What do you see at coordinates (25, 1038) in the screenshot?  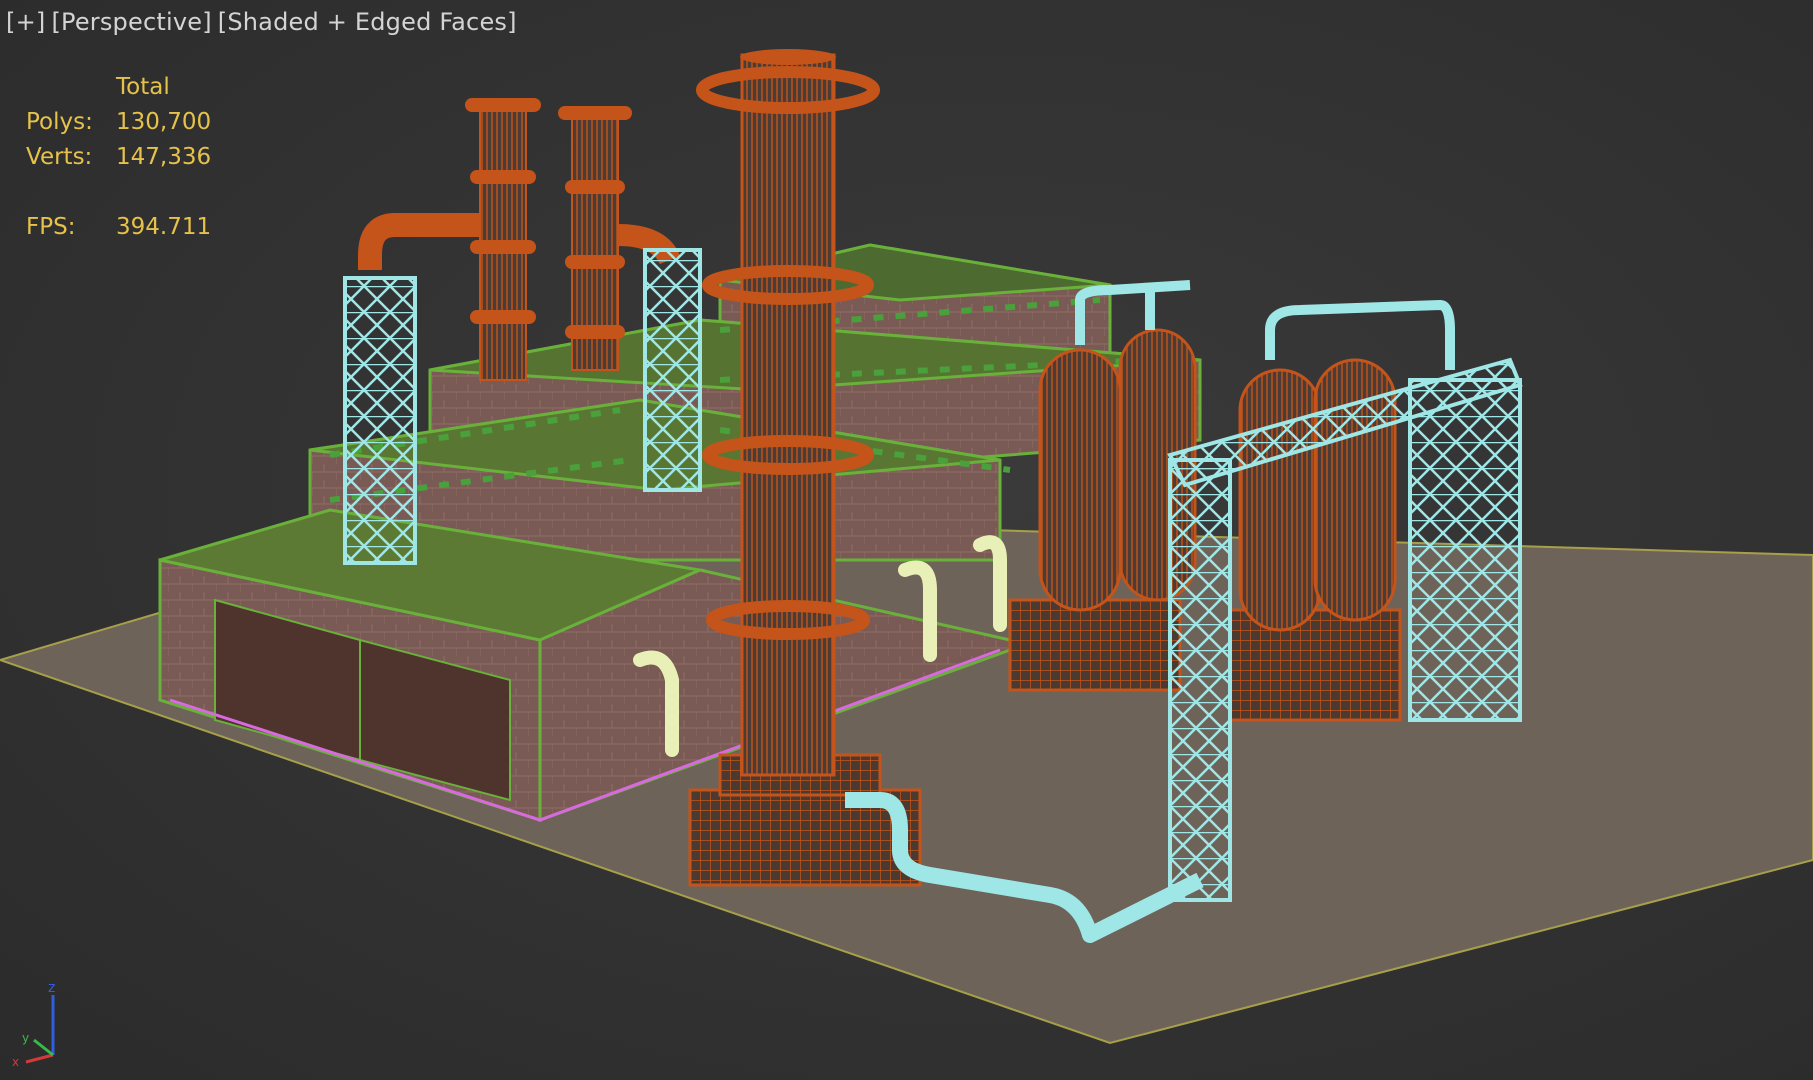 I see `axis-y-label: y` at bounding box center [25, 1038].